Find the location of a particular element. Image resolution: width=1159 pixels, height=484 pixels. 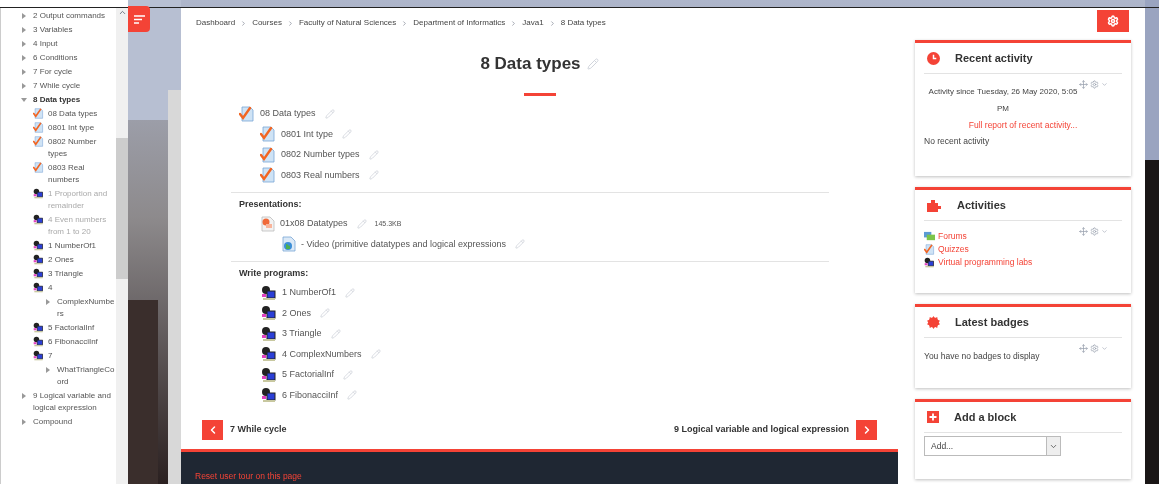

no-activity-text: No recent activity is located at coordinates (957, 141).